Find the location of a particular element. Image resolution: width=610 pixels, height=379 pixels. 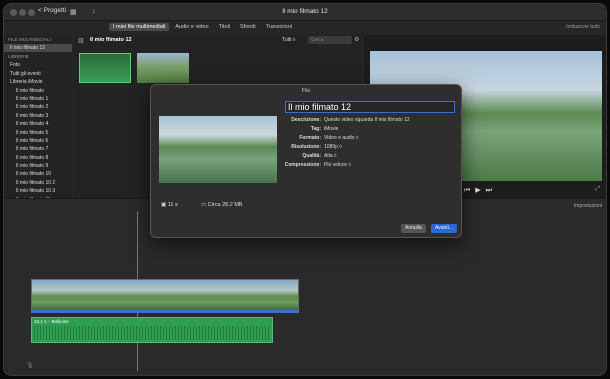

field-key: Qualità: is located at coordinates (311, 156).